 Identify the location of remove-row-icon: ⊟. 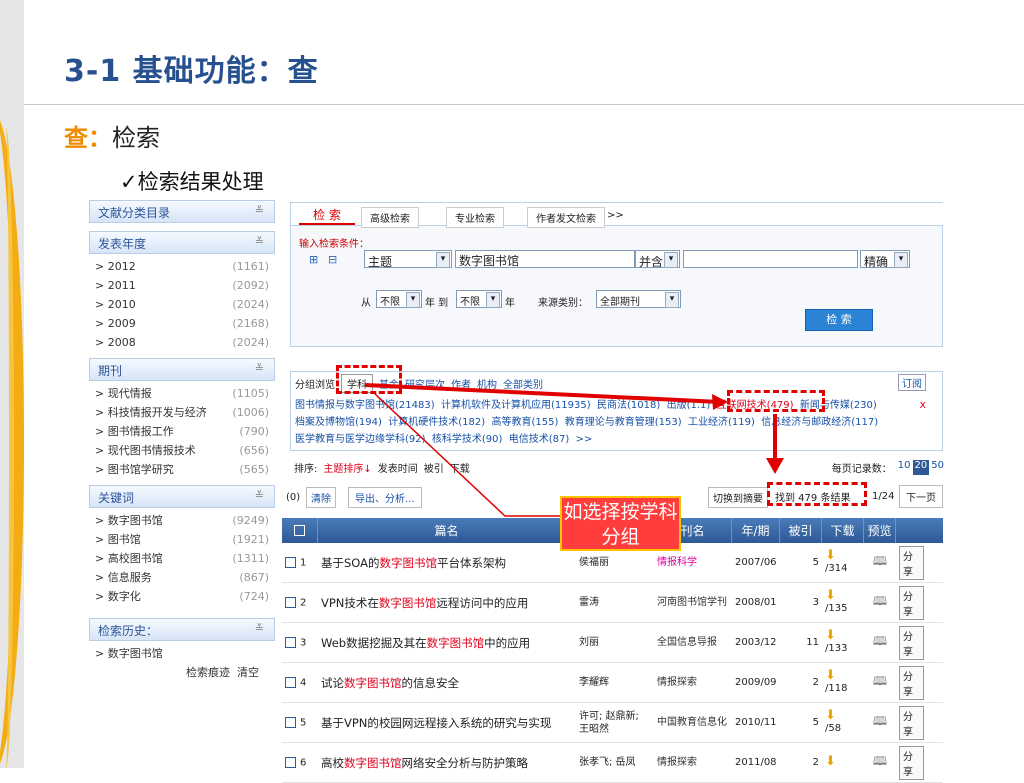
(332, 259).